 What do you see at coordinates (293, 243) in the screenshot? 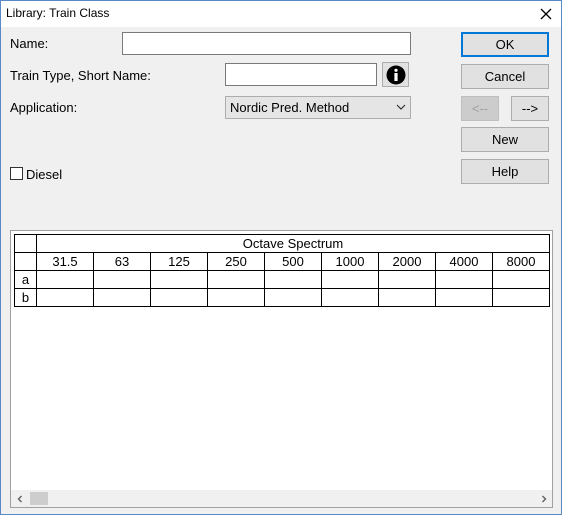
I see `octave-spectrum-header: Octave Spectrum` at bounding box center [293, 243].